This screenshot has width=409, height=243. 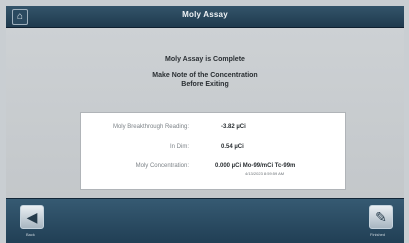 I want to click on result-value: 0.000 µCi Mo-99/mCi Tc-99m, so click(x=255, y=166).